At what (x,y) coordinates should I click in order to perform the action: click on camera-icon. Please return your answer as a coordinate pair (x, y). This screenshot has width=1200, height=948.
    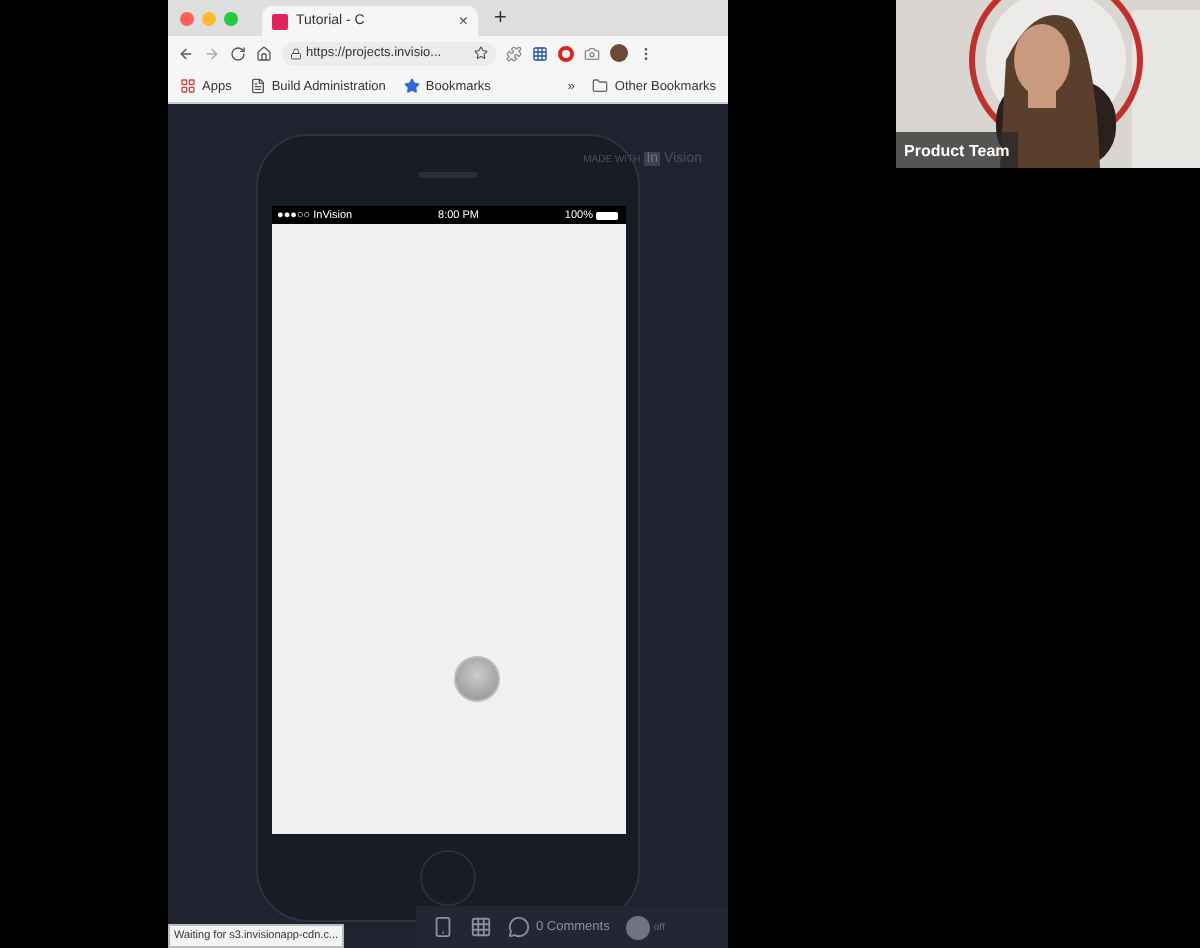
    Looking at the image, I should click on (592, 53).